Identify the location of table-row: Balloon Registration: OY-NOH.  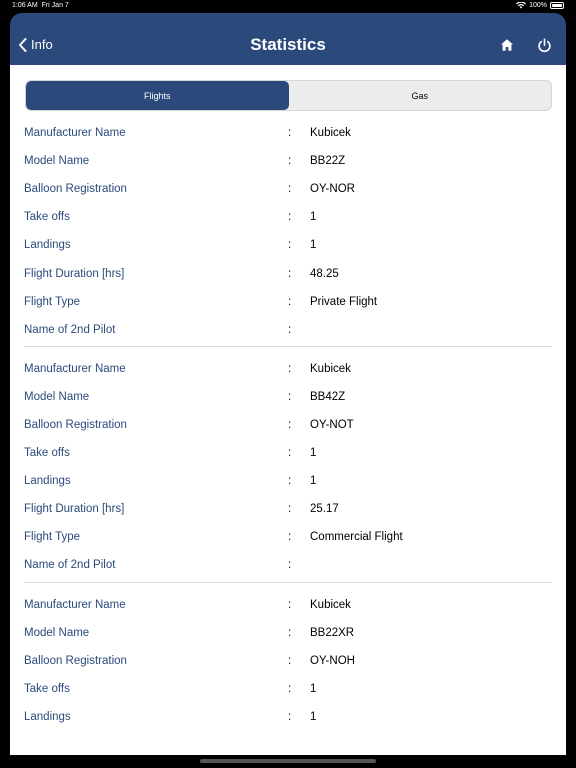
(288, 661).